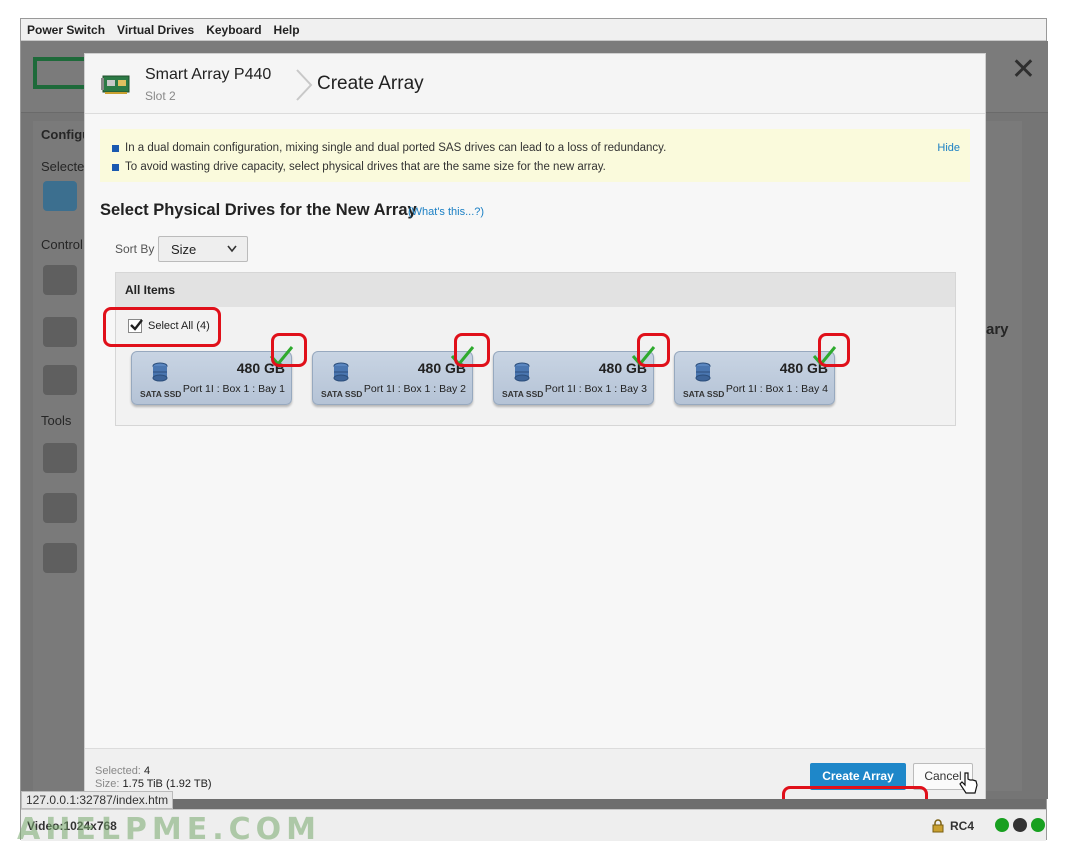 This screenshot has width=1067, height=857. What do you see at coordinates (446, 212) in the screenshot?
I see `whats-this-link: (What's this...?)` at bounding box center [446, 212].